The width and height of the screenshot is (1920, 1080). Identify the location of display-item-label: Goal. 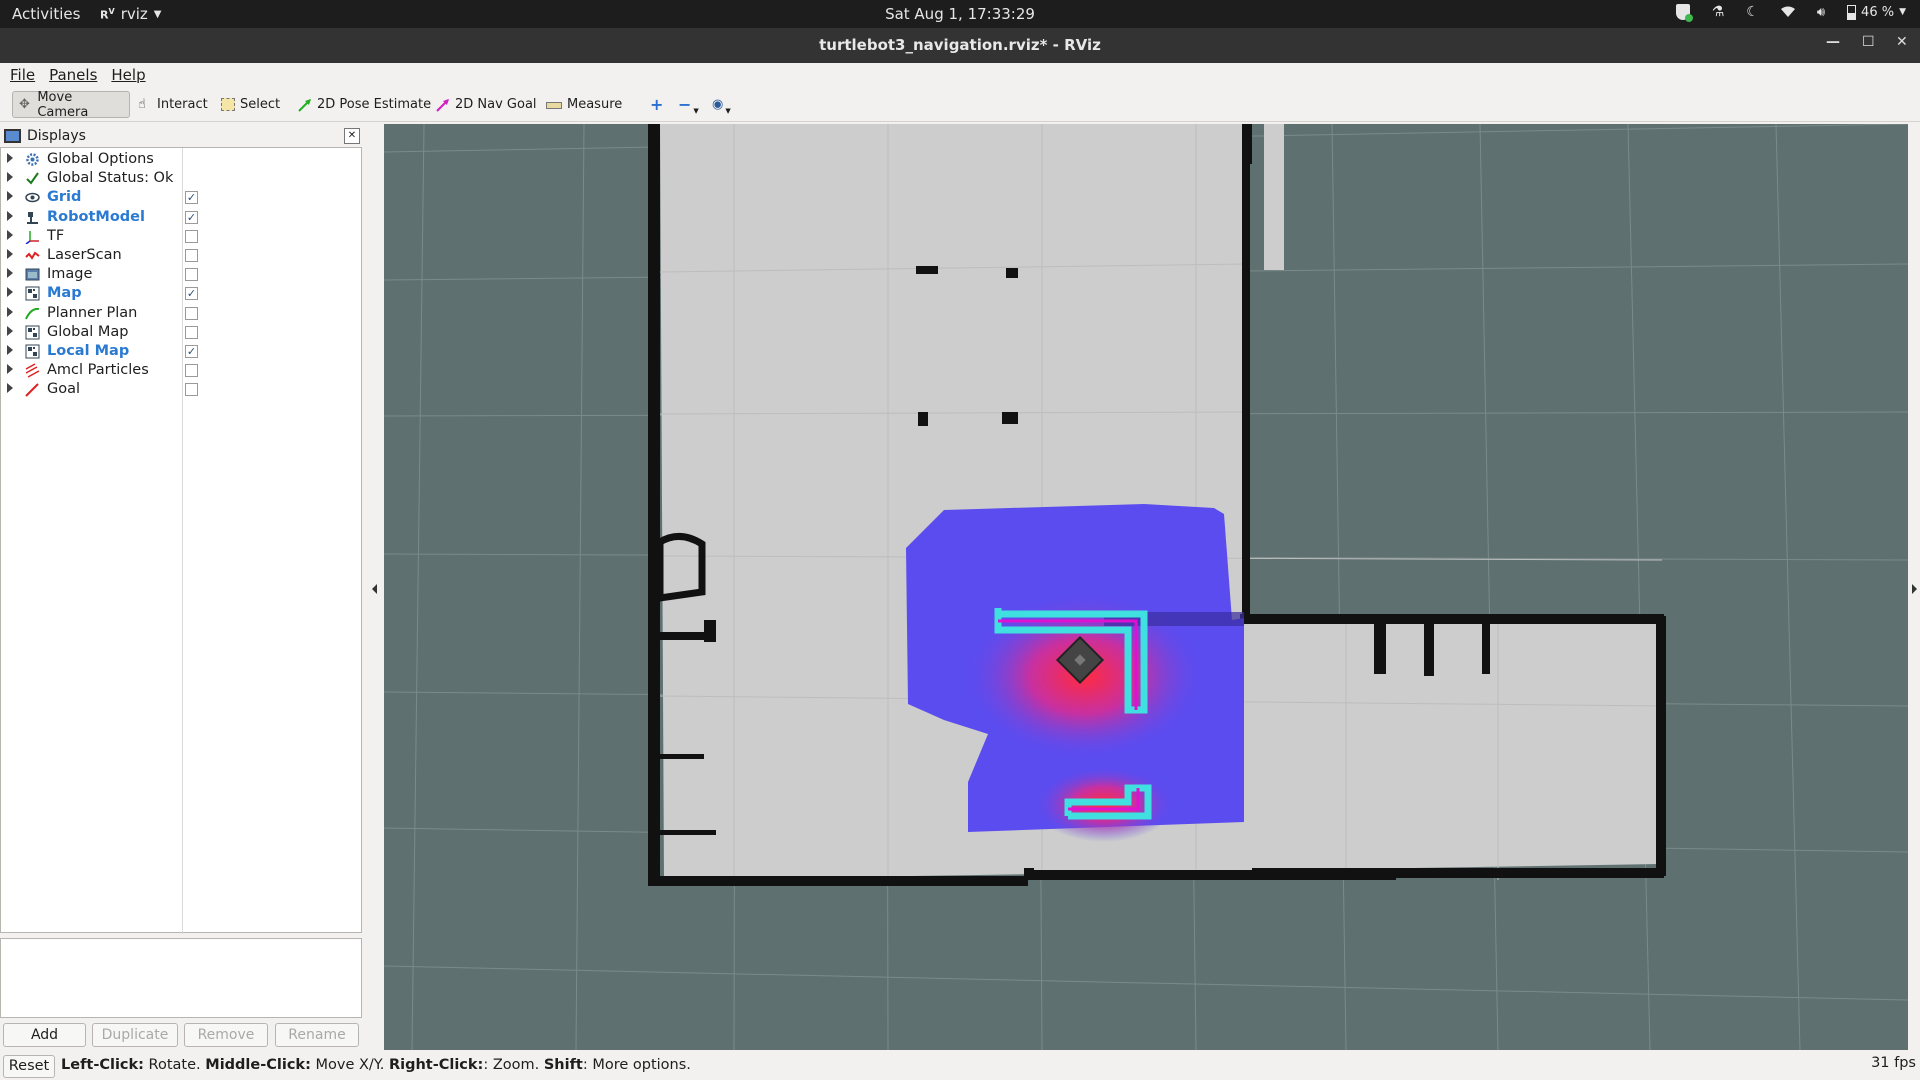
(64, 389).